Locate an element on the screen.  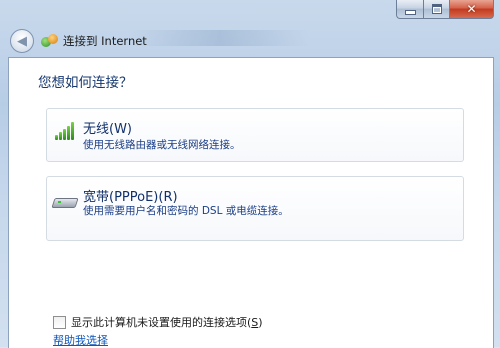
back-button: ◀ is located at coordinates (22, 41).